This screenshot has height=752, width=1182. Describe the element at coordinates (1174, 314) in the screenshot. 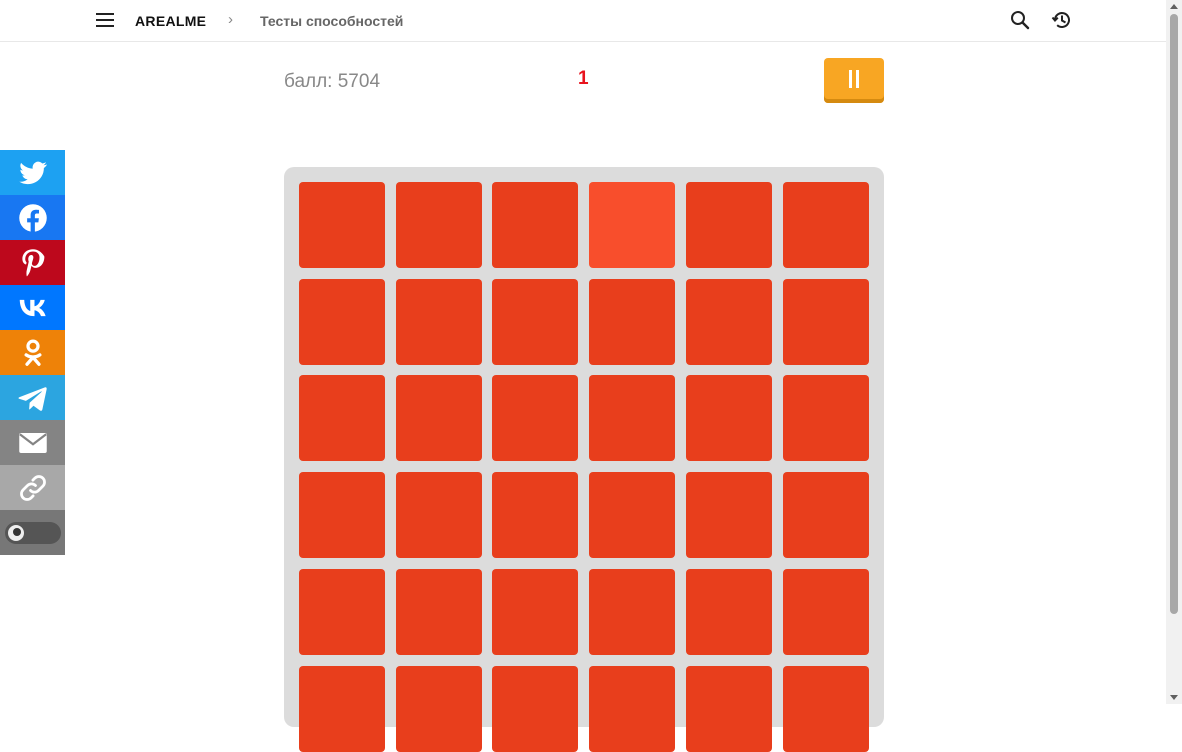

I see `scroll-thumb` at that location.